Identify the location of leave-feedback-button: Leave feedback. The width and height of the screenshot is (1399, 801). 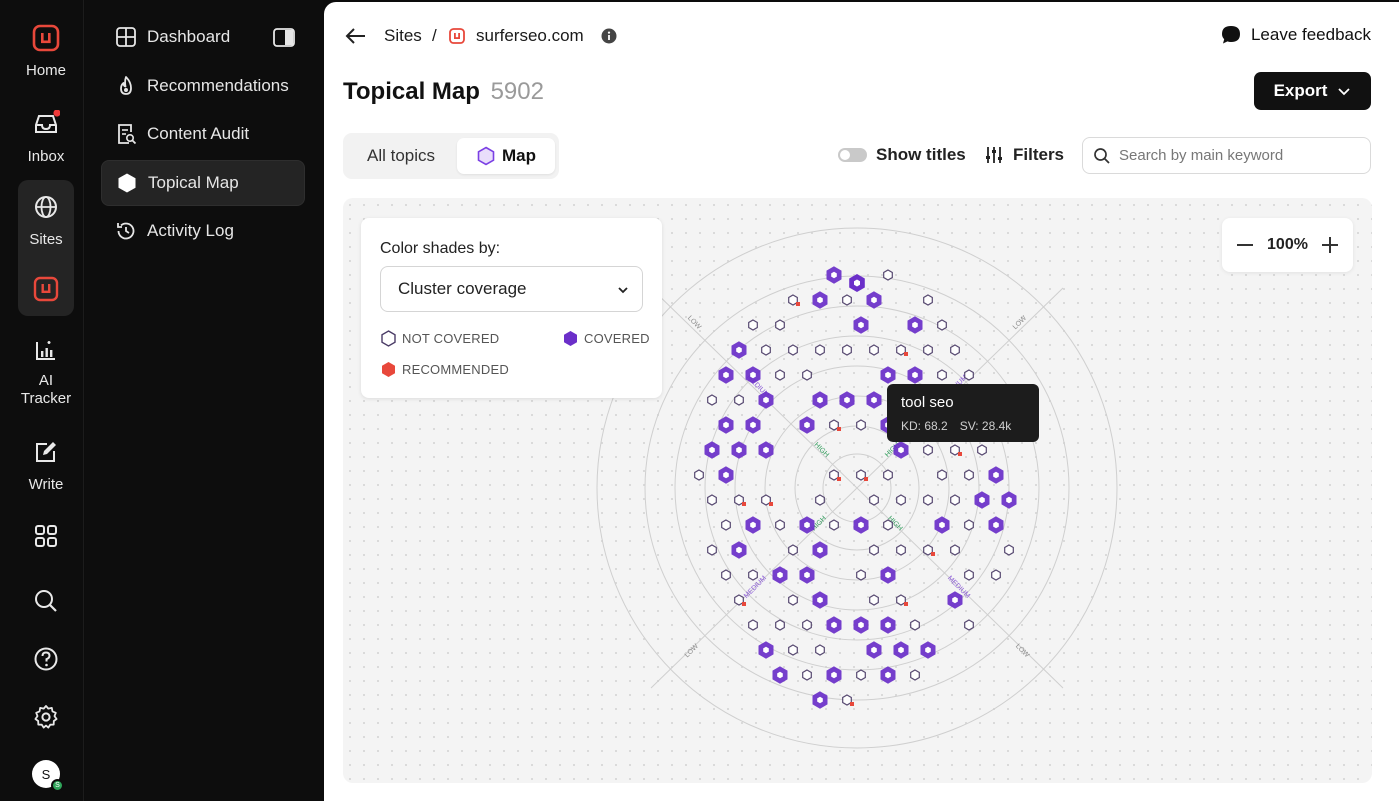
(1295, 35).